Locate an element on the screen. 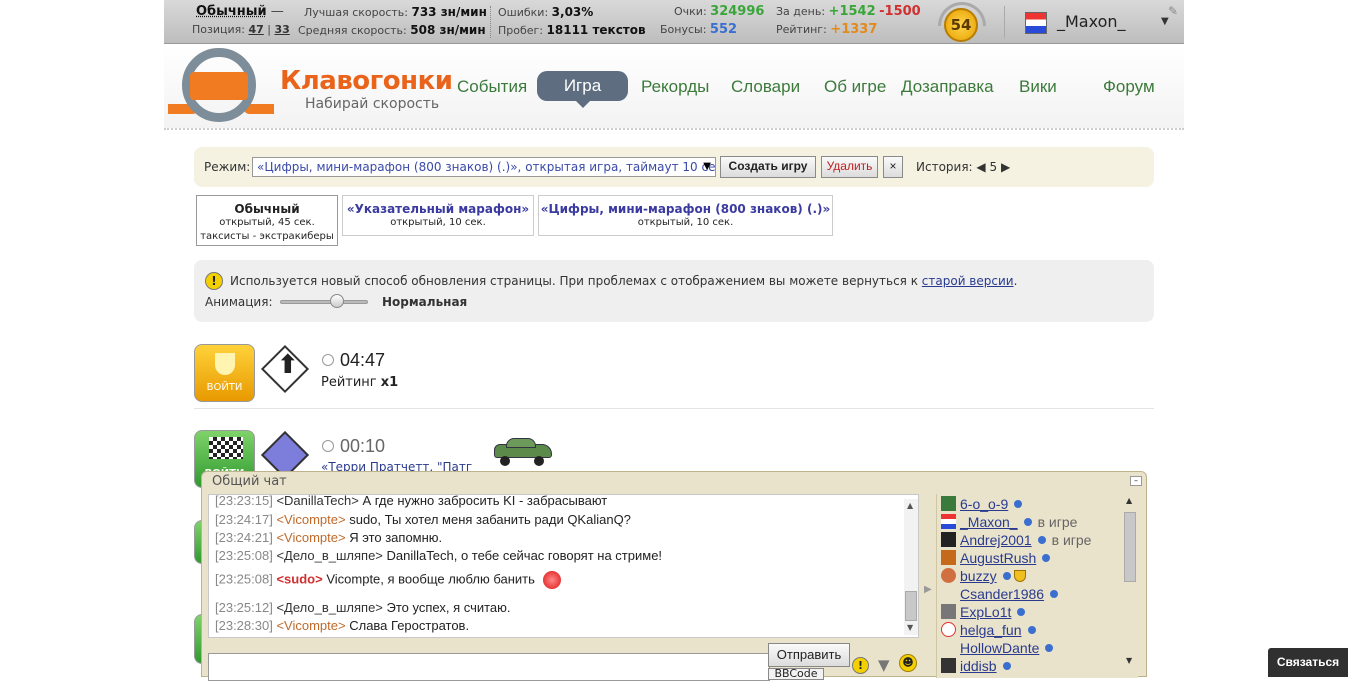 The width and height of the screenshot is (1348, 681). user-item: ExpLo1t is located at coordinates (983, 613).